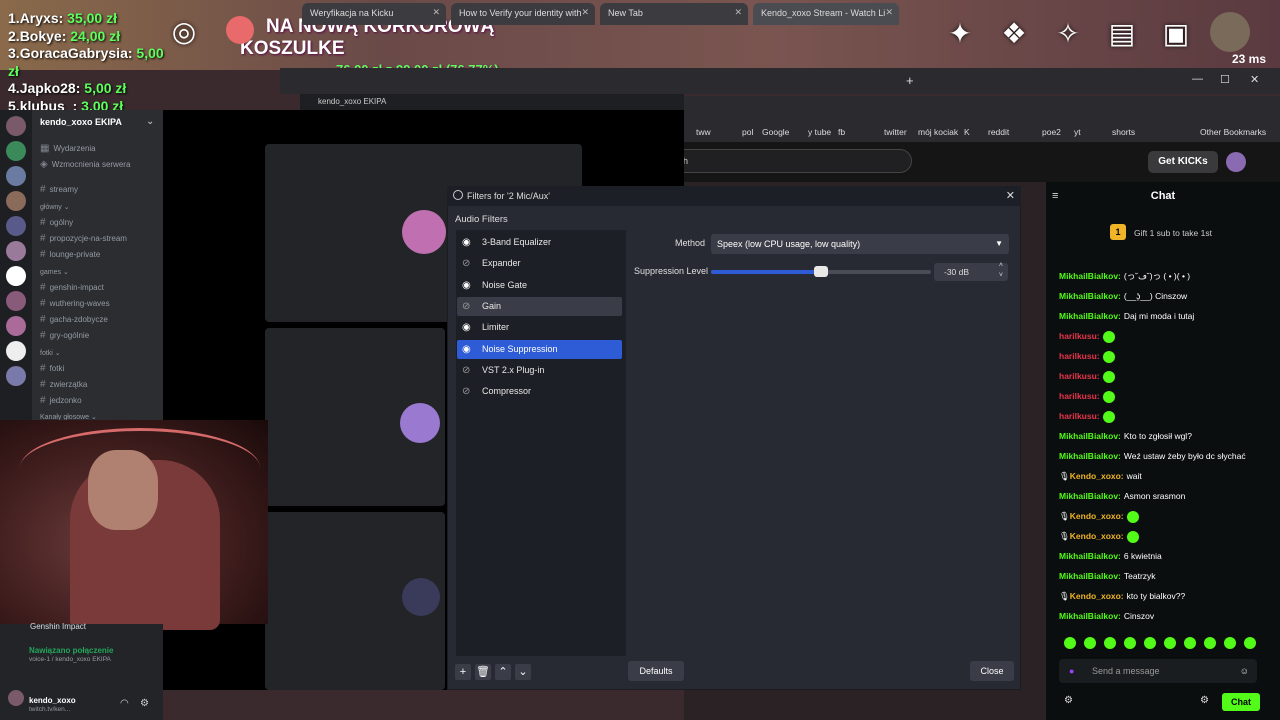 Image resolution: width=1280 pixels, height=720 pixels. What do you see at coordinates (539, 391) in the screenshot?
I see `filter-item: ⊘ Compressor` at bounding box center [539, 391].